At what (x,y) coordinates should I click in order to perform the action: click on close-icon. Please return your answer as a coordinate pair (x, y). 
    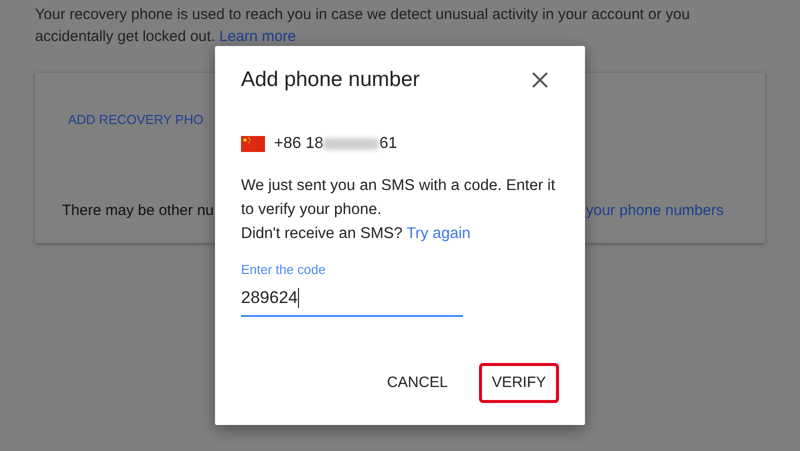
    Looking at the image, I should click on (540, 79).